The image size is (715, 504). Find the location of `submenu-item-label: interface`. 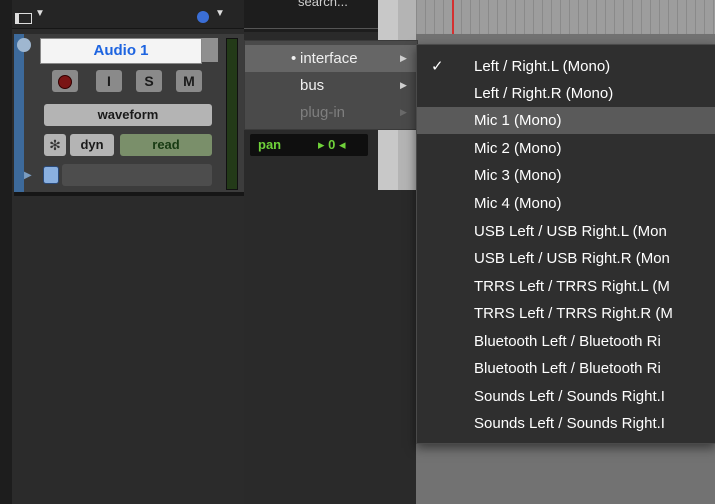

submenu-item-label: interface is located at coordinates (329, 58).